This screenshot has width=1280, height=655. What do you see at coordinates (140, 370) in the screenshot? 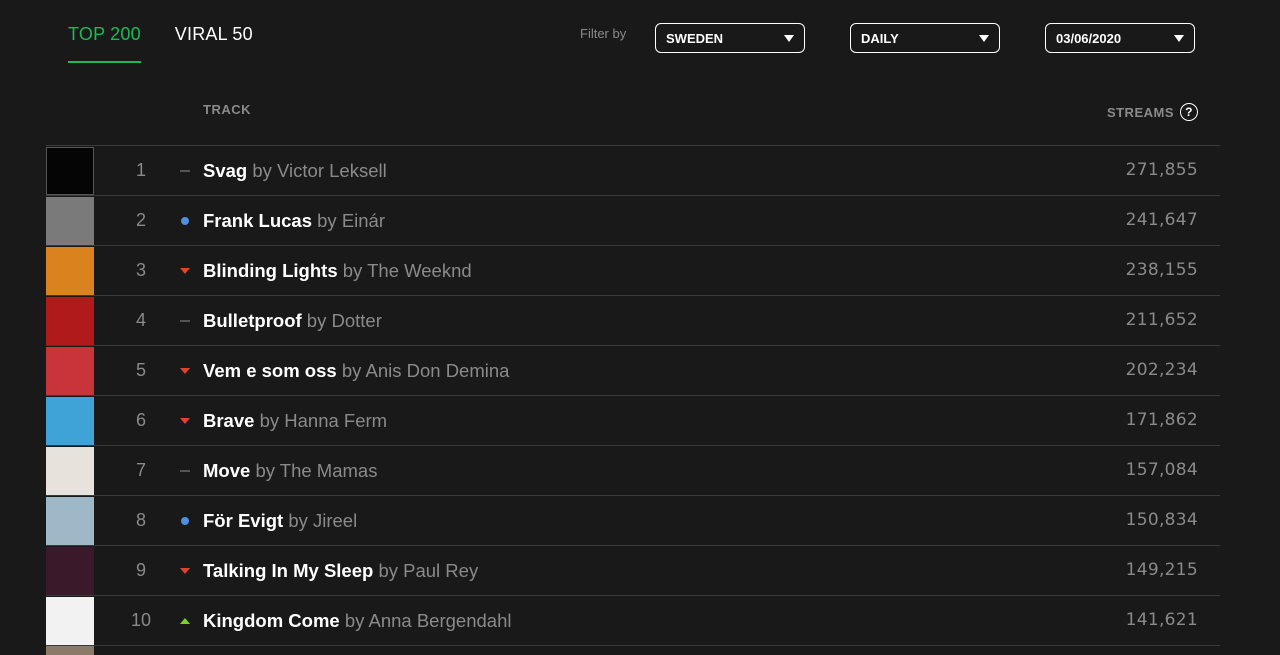
I see `rank-number: 5` at bounding box center [140, 370].